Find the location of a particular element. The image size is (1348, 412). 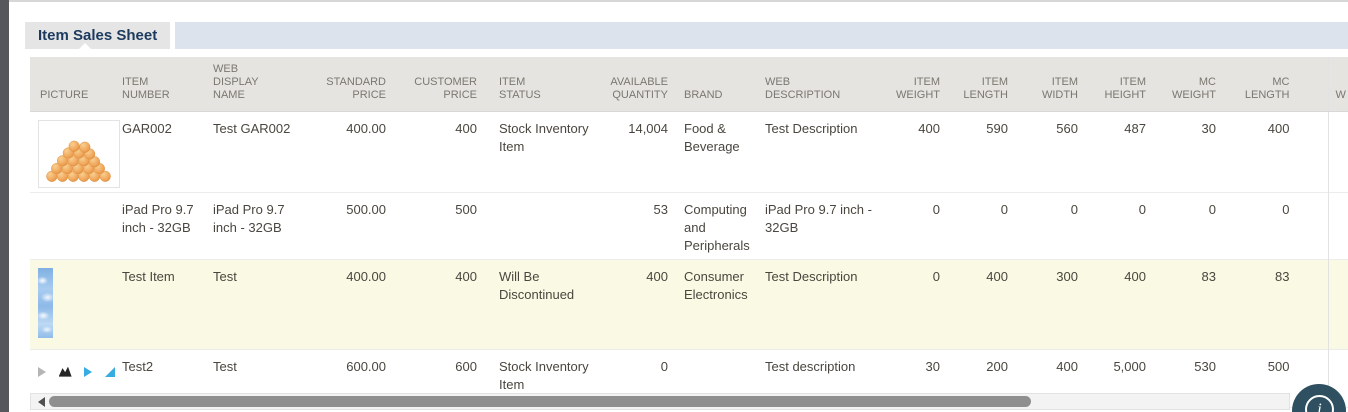

tab-label: Item Sales Sheet is located at coordinates (98, 35).